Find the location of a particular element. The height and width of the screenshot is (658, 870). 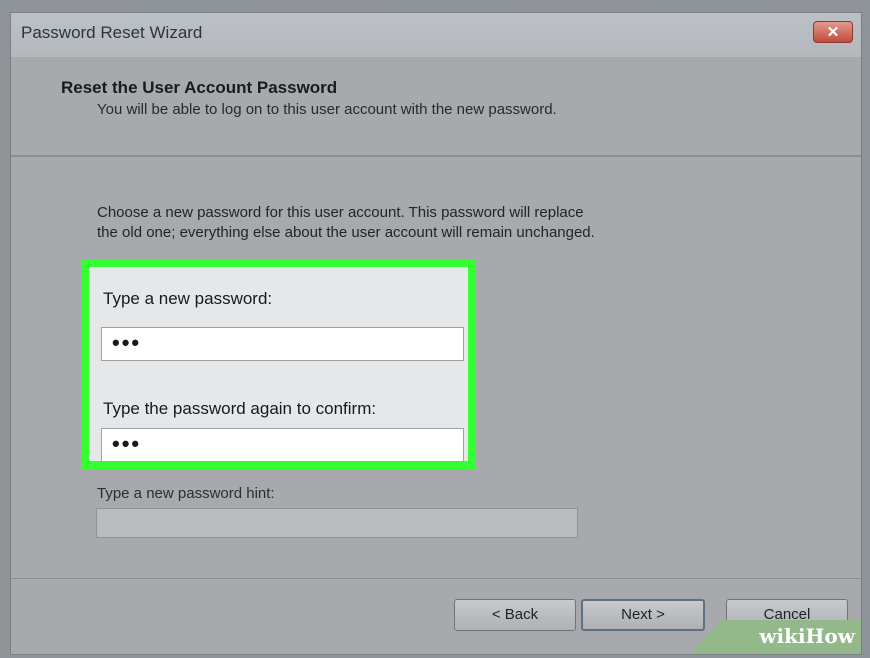

new-password-input: ••• is located at coordinates (282, 344).